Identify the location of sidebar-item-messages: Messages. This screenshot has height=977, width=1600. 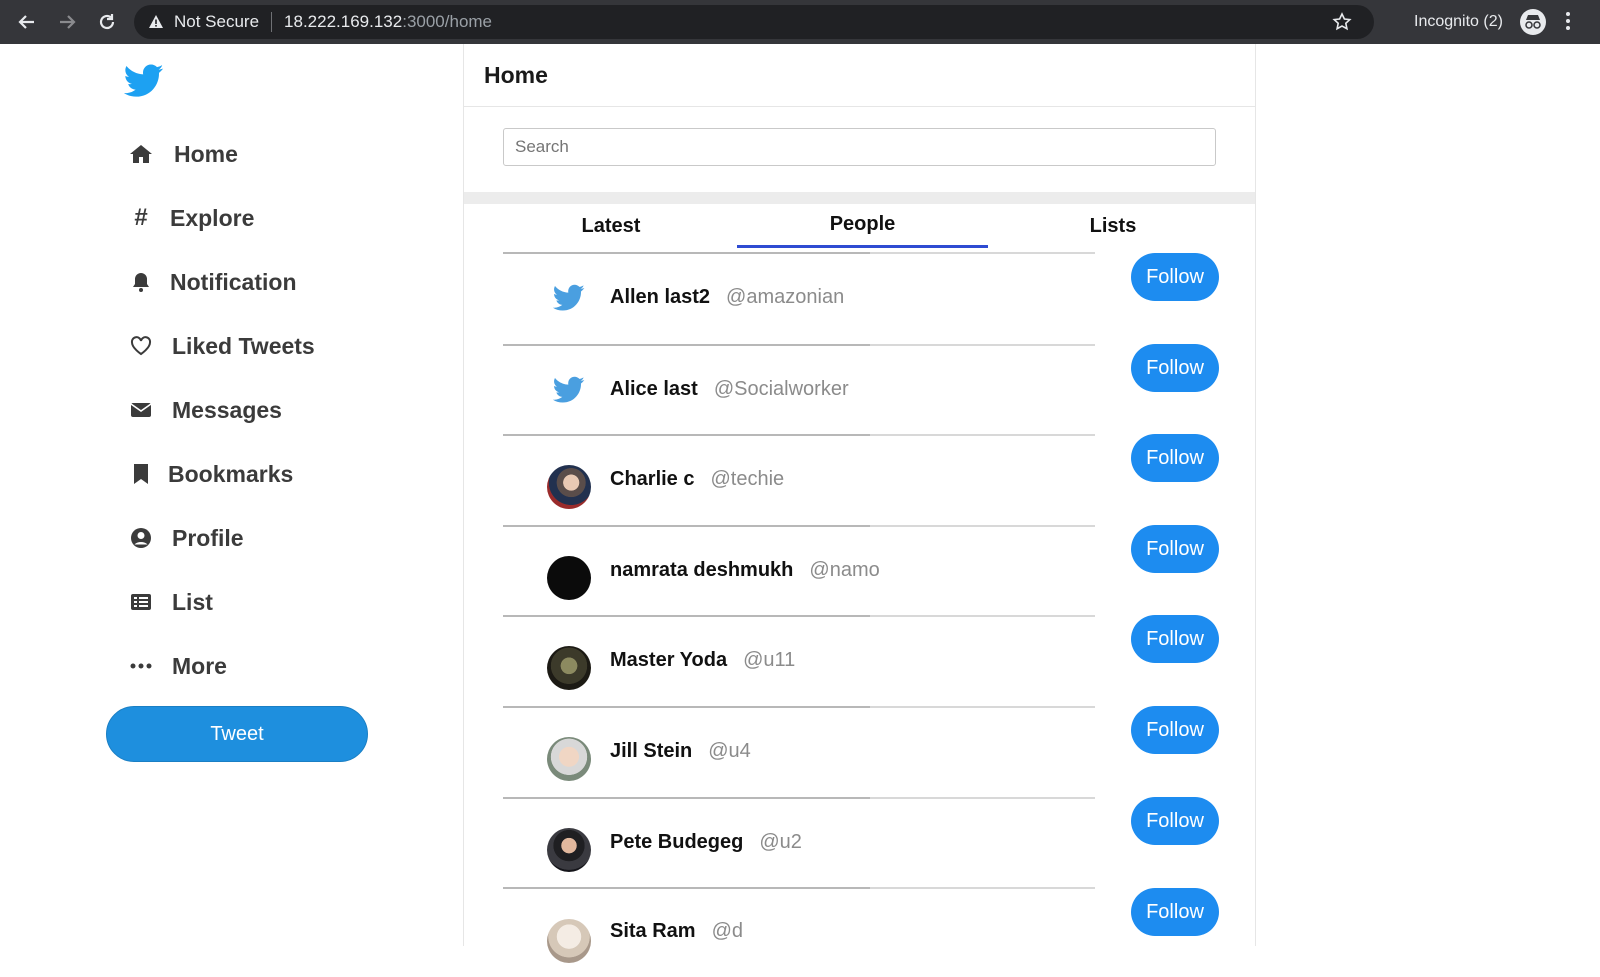
(205, 410).